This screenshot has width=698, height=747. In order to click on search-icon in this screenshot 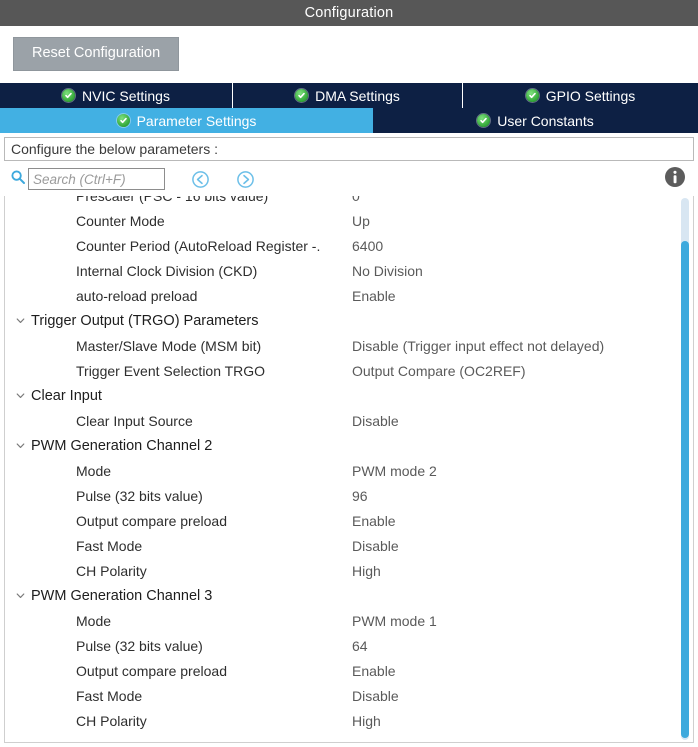, I will do `click(18, 179)`.